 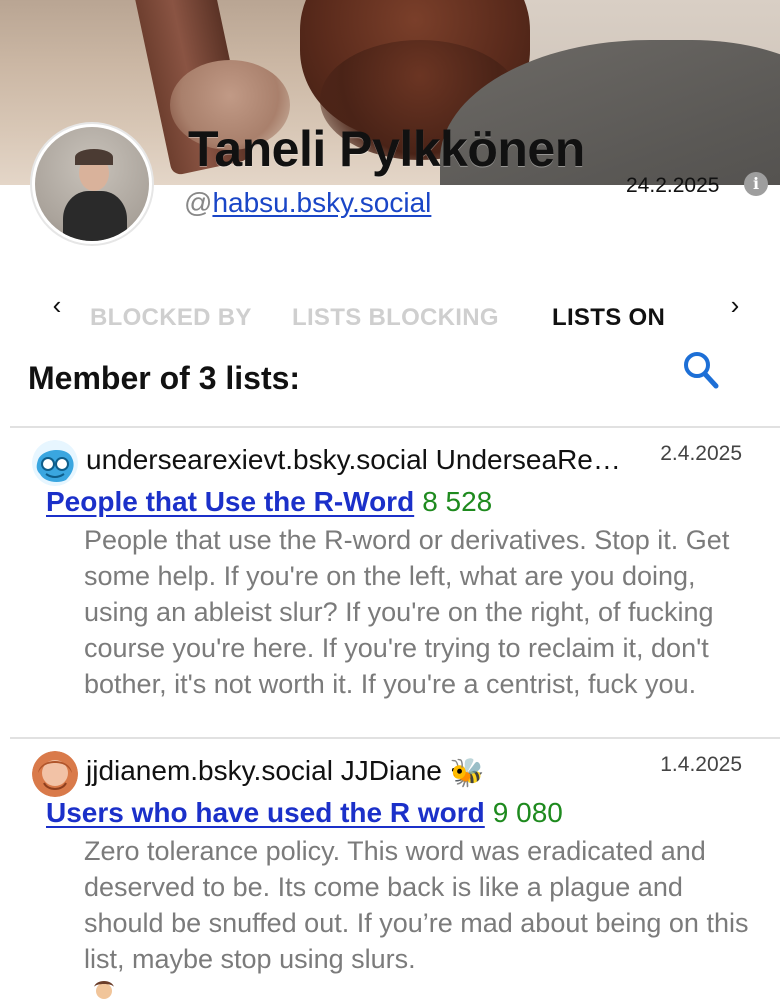 I want to click on list-owner-handle: undersearexievt.bsky.social, so click(x=257, y=459).